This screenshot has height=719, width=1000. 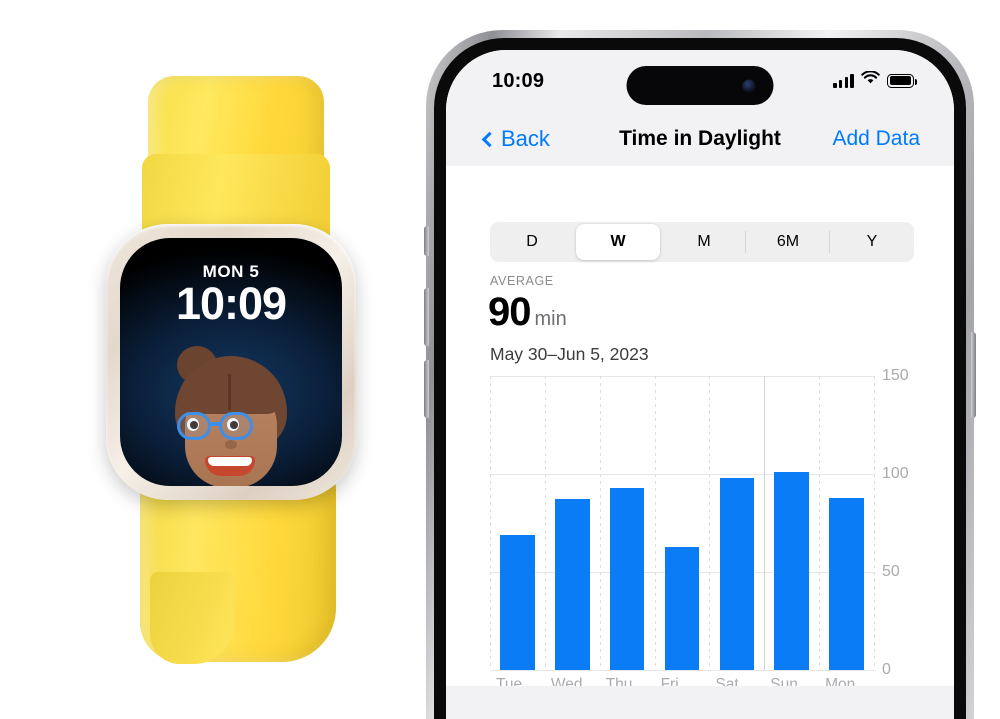 What do you see at coordinates (194, 426) in the screenshot?
I see `memoji-glasses-left` at bounding box center [194, 426].